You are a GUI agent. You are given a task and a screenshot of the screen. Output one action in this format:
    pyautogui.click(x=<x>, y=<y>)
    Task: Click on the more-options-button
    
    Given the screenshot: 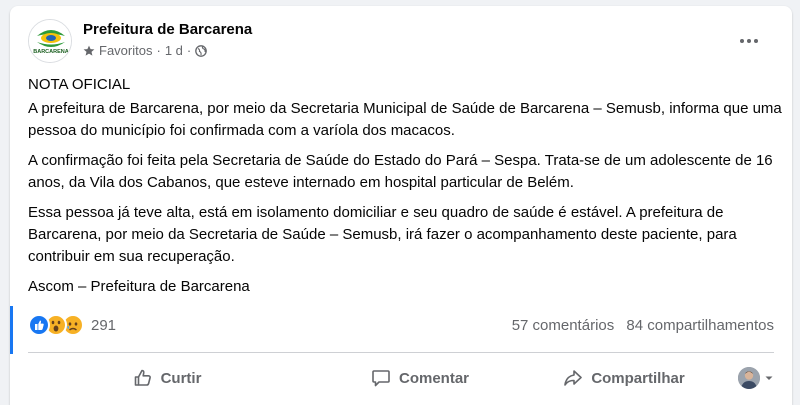 What is the action you would take?
    pyautogui.click(x=749, y=41)
    